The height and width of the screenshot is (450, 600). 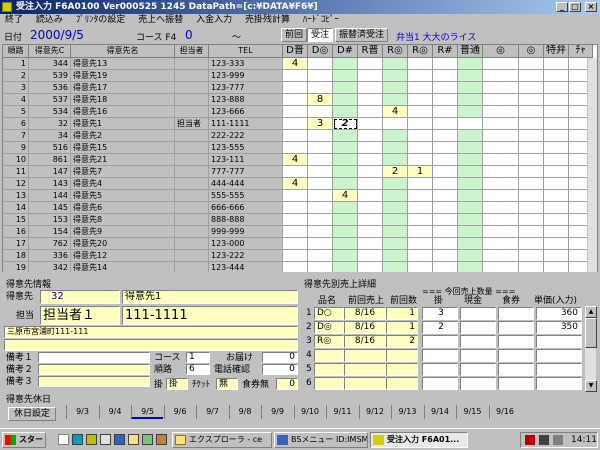 What do you see at coordinates (32, 414) in the screenshot?
I see `holiday-settings-button: 休日設定` at bounding box center [32, 414].